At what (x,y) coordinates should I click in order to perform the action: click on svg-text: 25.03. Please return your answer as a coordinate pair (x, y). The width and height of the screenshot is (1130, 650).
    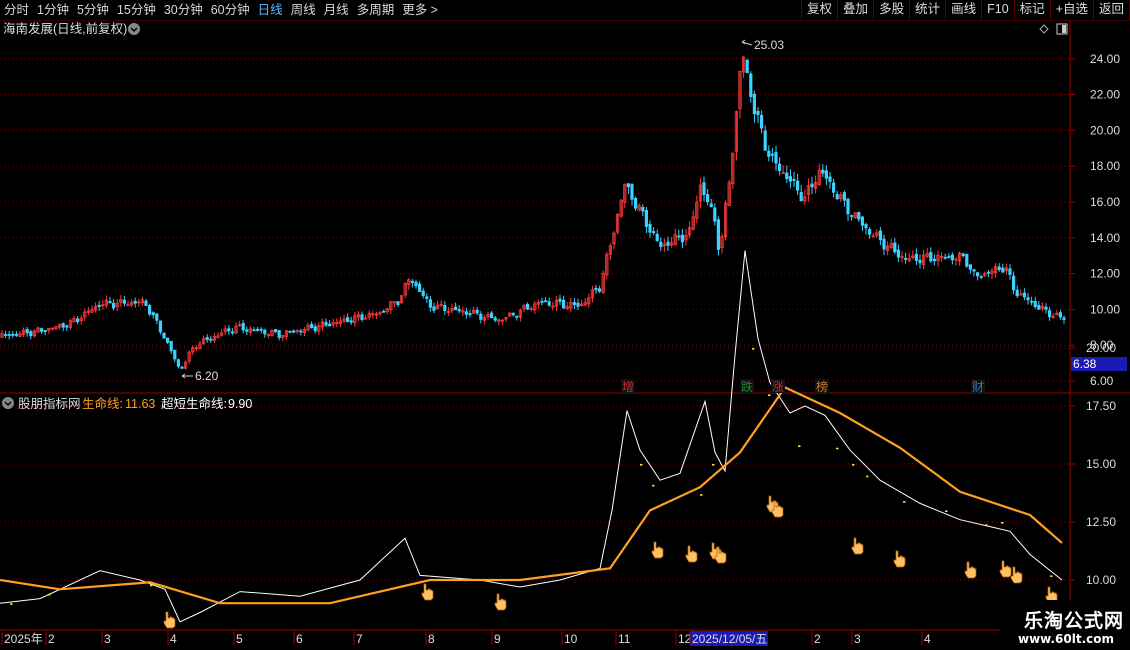
    Looking at the image, I should click on (769, 45).